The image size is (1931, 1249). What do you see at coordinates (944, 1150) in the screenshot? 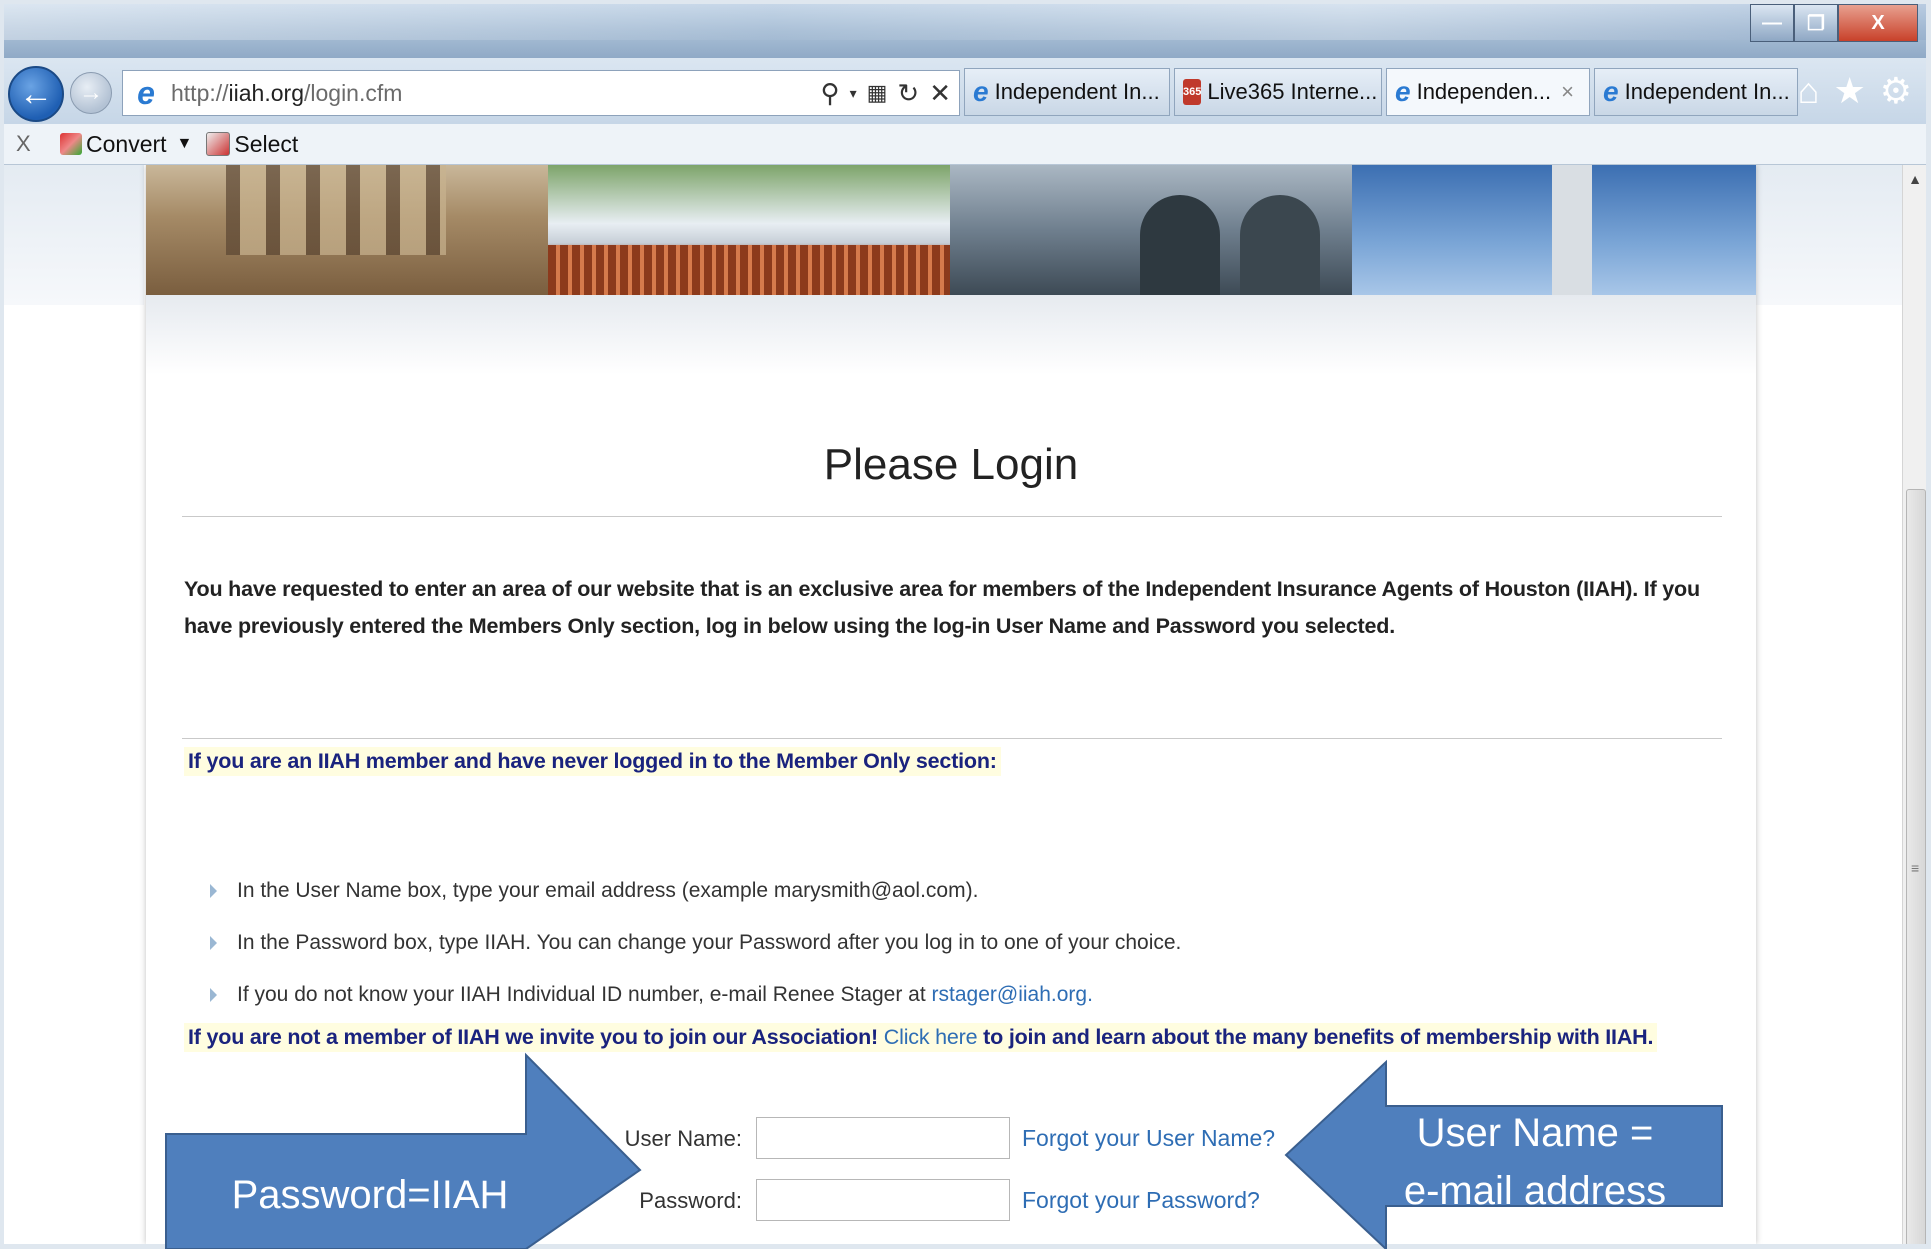
I see `annotation-overlay` at bounding box center [944, 1150].